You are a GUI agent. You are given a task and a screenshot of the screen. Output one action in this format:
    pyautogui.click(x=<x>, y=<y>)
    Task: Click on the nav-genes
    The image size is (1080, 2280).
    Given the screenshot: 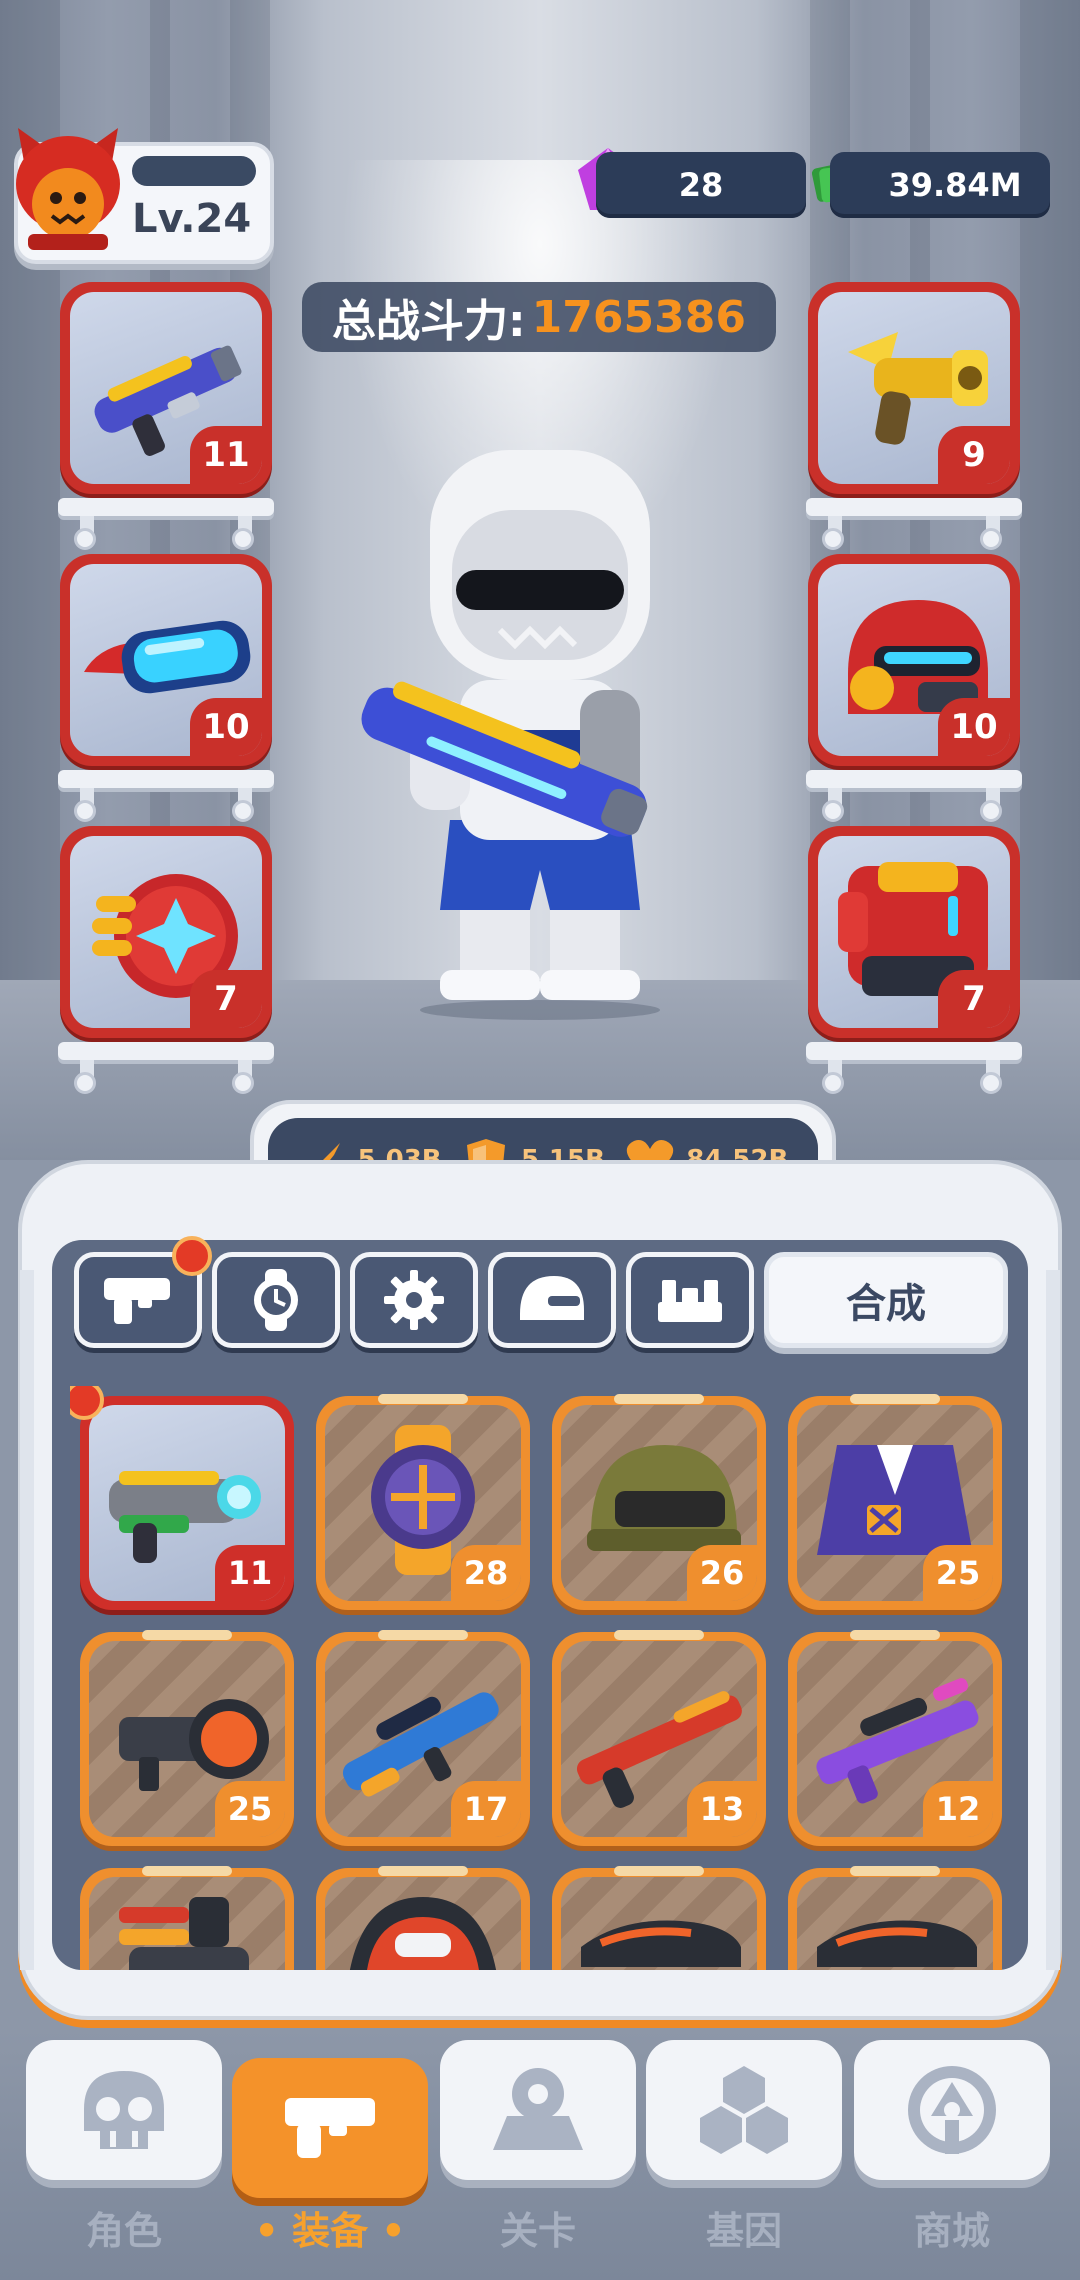 What is the action you would take?
    pyautogui.click(x=744, y=2110)
    